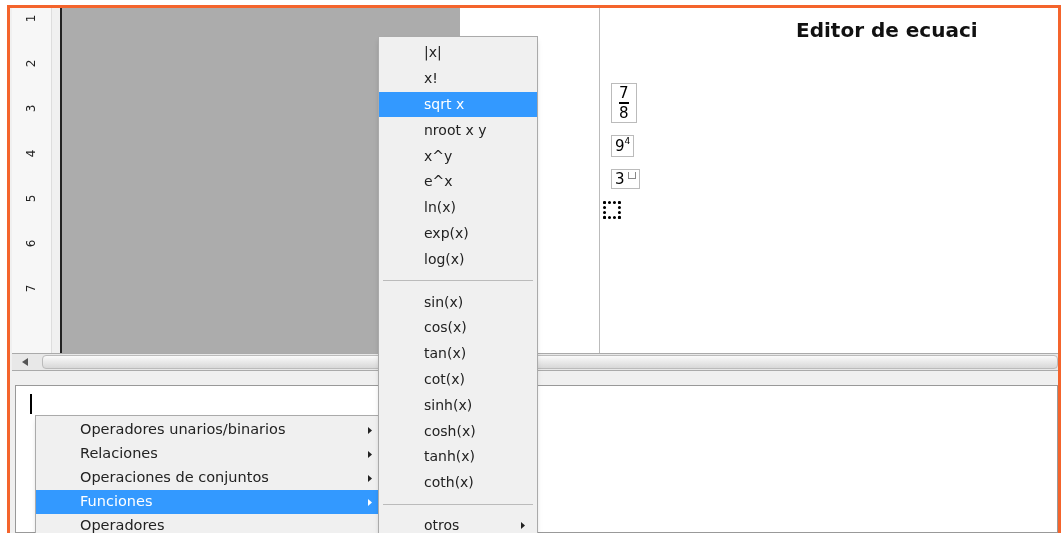  What do you see at coordinates (458, 456) in the screenshot?
I see `menu-item: tanh(x)` at bounding box center [458, 456].